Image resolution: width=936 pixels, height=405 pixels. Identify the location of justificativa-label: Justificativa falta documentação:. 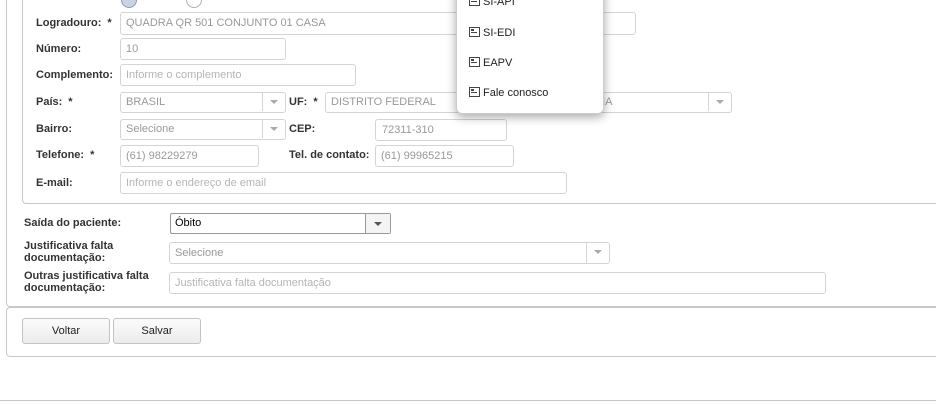
(69, 252).